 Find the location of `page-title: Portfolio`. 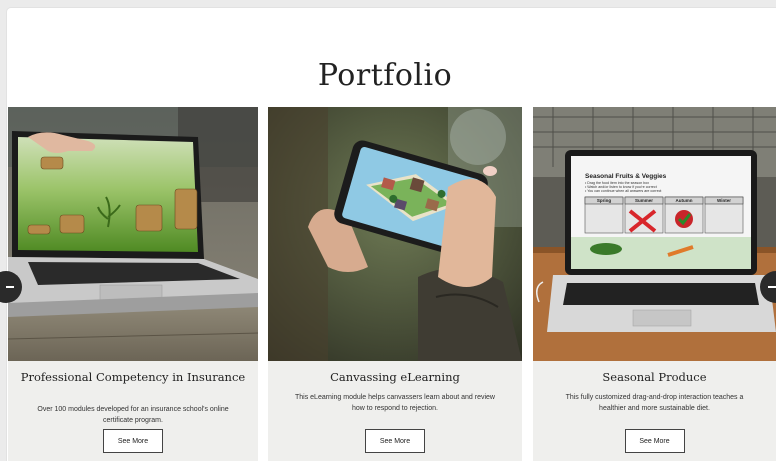

page-title: Portfolio is located at coordinates (385, 75).